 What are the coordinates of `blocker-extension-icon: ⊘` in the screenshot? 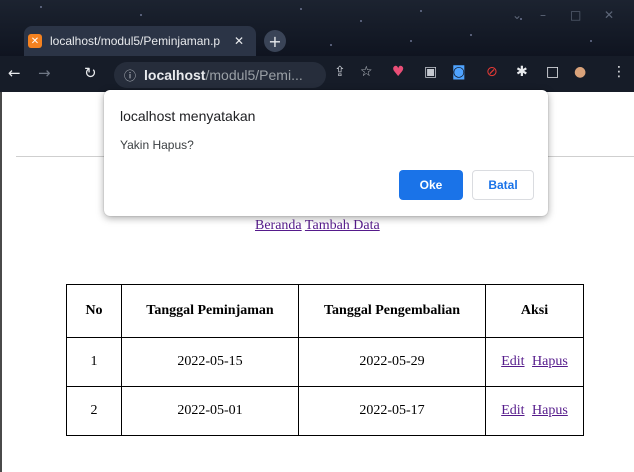 It's located at (492, 72).